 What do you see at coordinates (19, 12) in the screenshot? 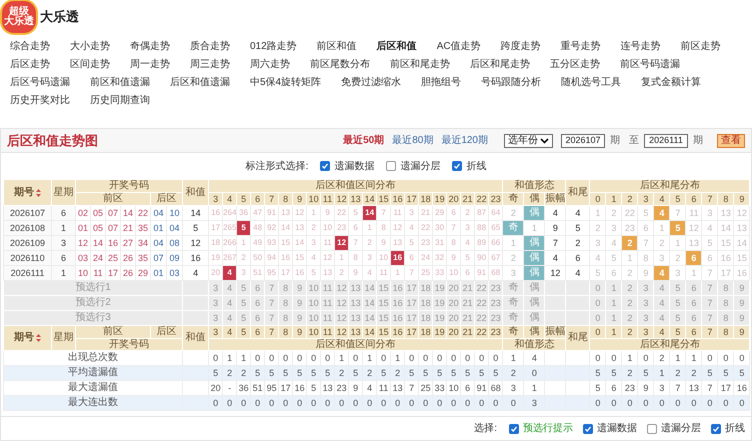
I see `logo-text: 超级` at bounding box center [19, 12].